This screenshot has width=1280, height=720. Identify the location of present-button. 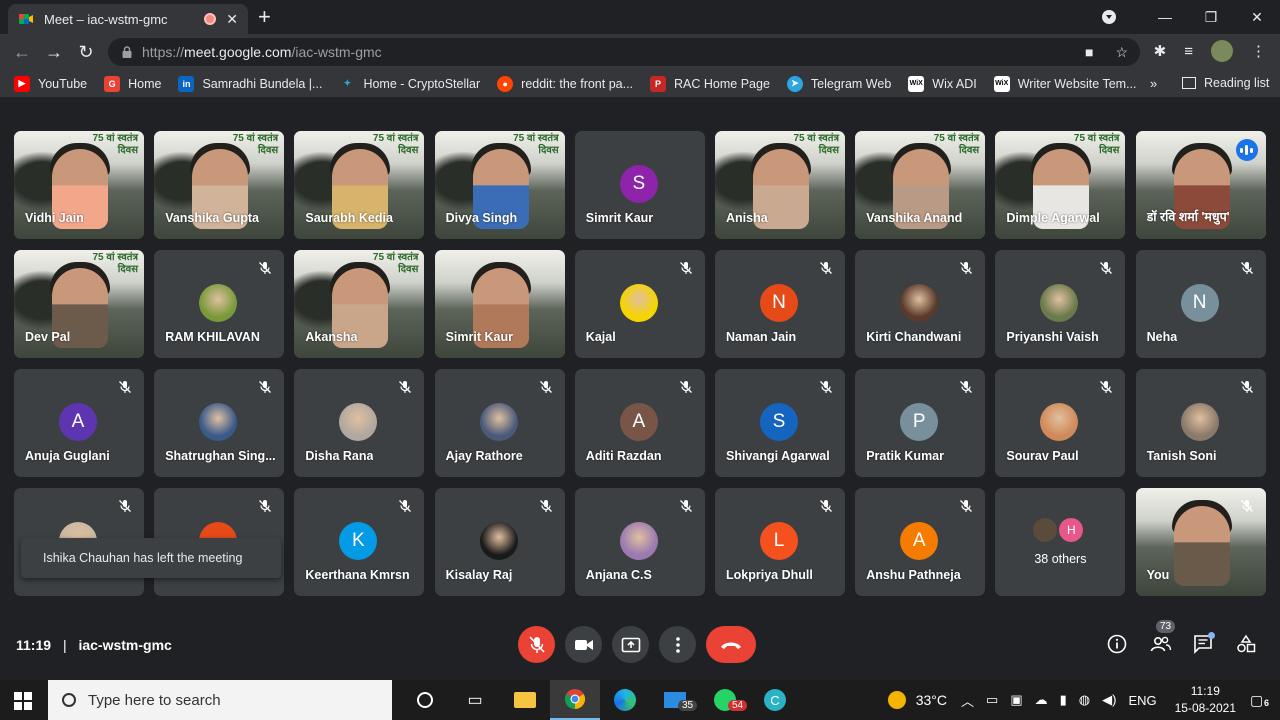
(630, 644).